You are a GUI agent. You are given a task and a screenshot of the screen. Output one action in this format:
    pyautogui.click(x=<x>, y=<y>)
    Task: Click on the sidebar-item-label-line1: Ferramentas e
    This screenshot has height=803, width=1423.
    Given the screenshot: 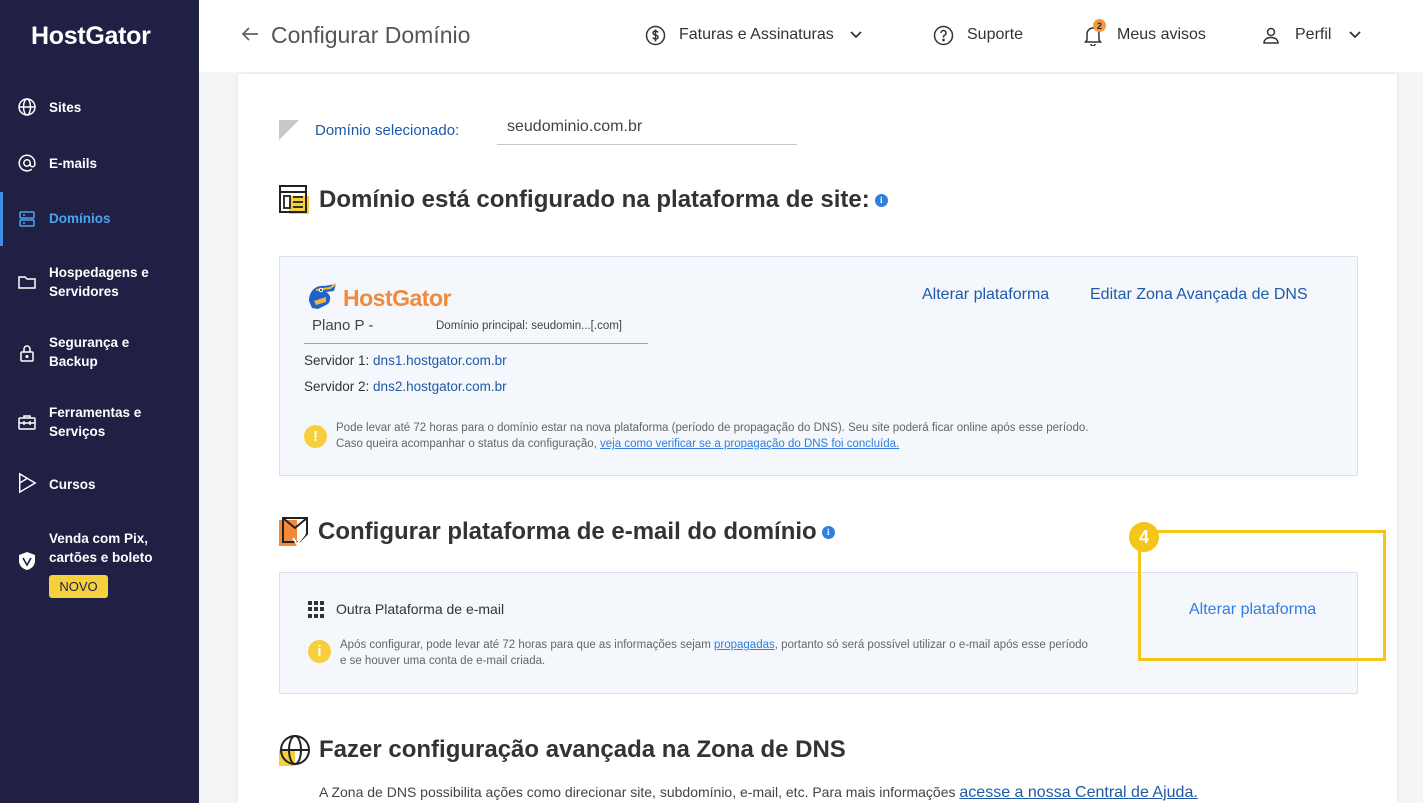 What is the action you would take?
    pyautogui.click(x=95, y=412)
    